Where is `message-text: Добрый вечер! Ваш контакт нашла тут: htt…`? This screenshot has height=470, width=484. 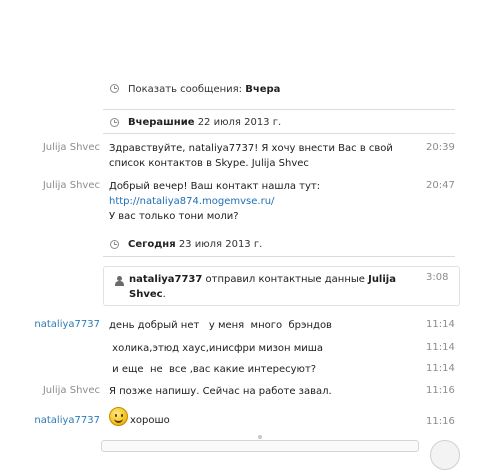 message-text: Добрый вечер! Ваш контакт нашла тут: htt… is located at coordinates (264, 201).